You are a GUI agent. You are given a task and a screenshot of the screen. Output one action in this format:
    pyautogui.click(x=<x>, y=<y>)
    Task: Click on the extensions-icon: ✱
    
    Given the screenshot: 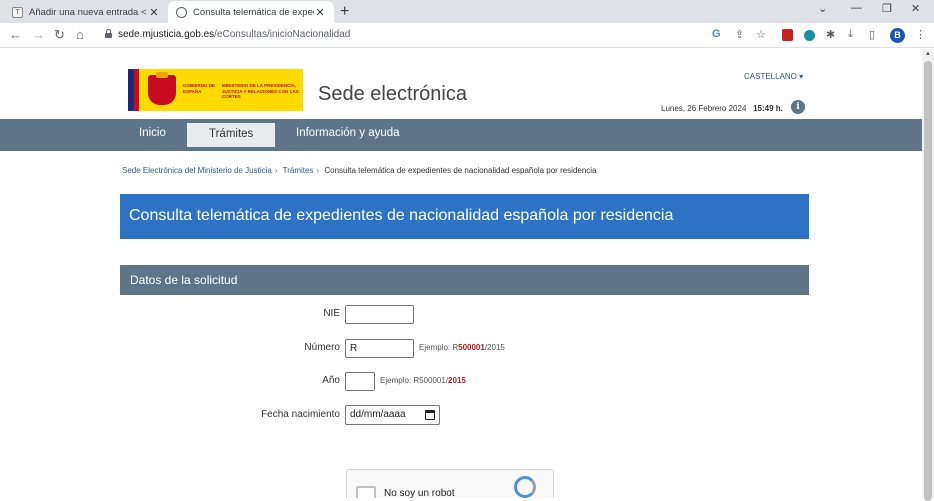 What is the action you would take?
    pyautogui.click(x=830, y=34)
    